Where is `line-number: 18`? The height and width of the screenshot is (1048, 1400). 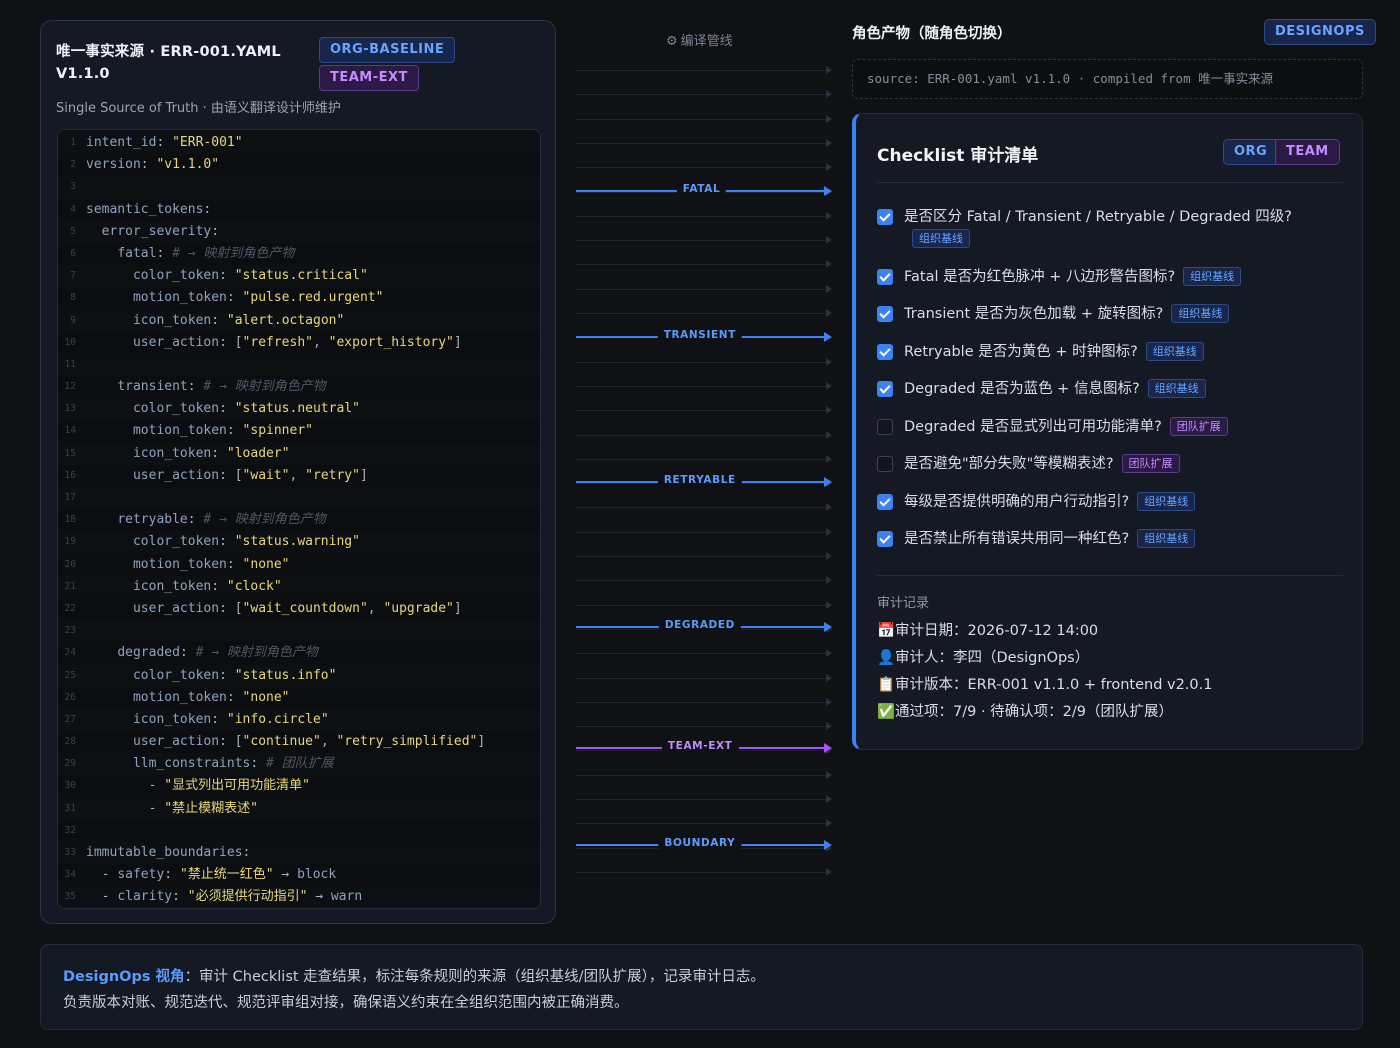
line-number: 18 is located at coordinates (70, 520).